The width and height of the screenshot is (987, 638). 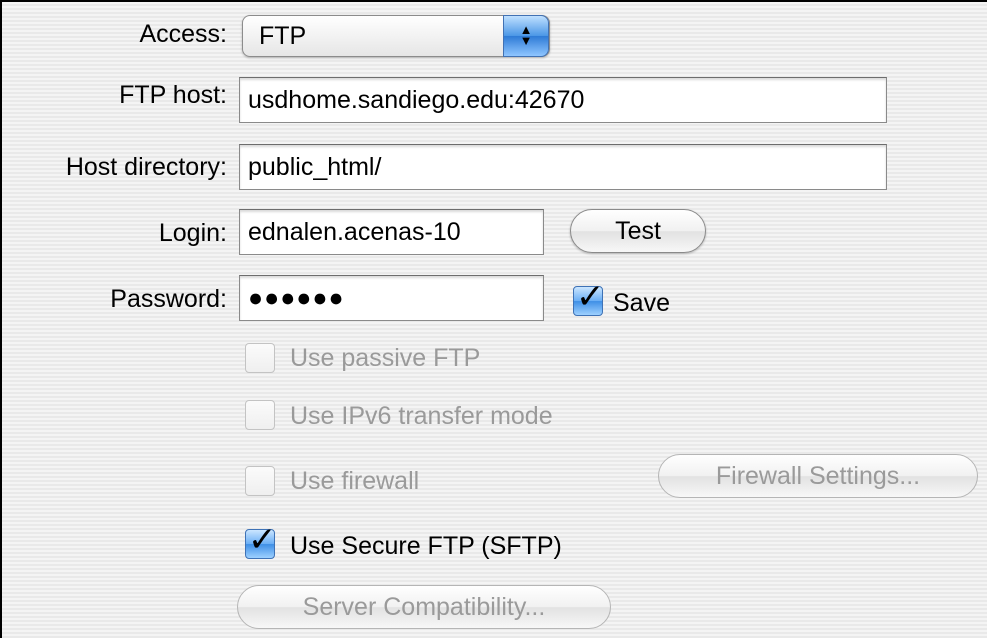 What do you see at coordinates (183, 34) in the screenshot?
I see `access-label: Access:` at bounding box center [183, 34].